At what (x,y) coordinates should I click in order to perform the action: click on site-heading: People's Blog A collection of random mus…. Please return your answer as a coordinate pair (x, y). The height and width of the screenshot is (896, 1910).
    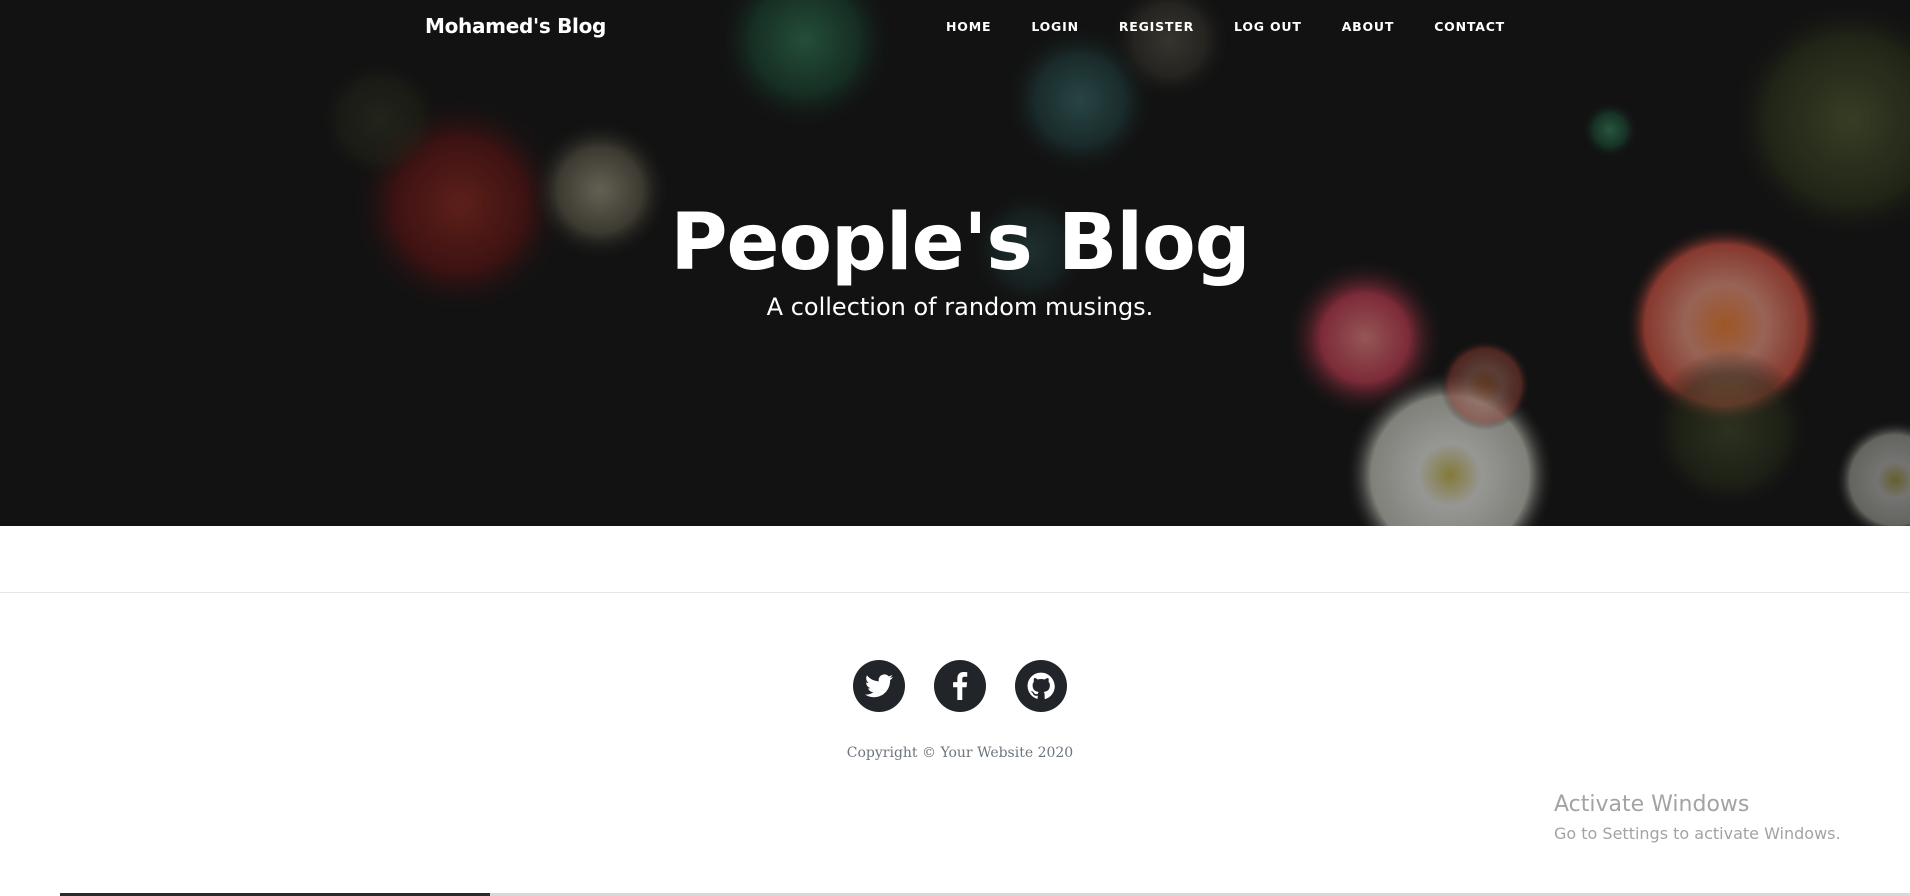
    Looking at the image, I should click on (955, 260).